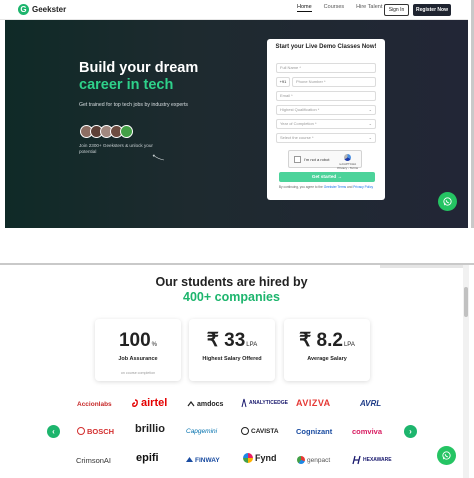 The height and width of the screenshot is (478, 474). What do you see at coordinates (334, 8) in the screenshot?
I see `nav-link-courses: Courses` at bounding box center [334, 8].